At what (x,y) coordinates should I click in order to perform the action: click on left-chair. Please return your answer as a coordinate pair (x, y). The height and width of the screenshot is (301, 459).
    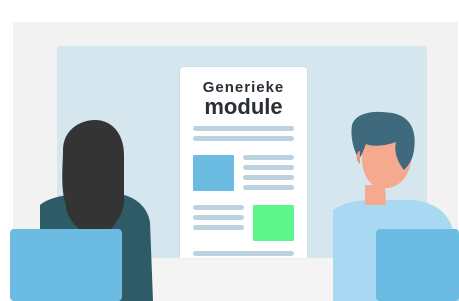
    Looking at the image, I should click on (66, 265).